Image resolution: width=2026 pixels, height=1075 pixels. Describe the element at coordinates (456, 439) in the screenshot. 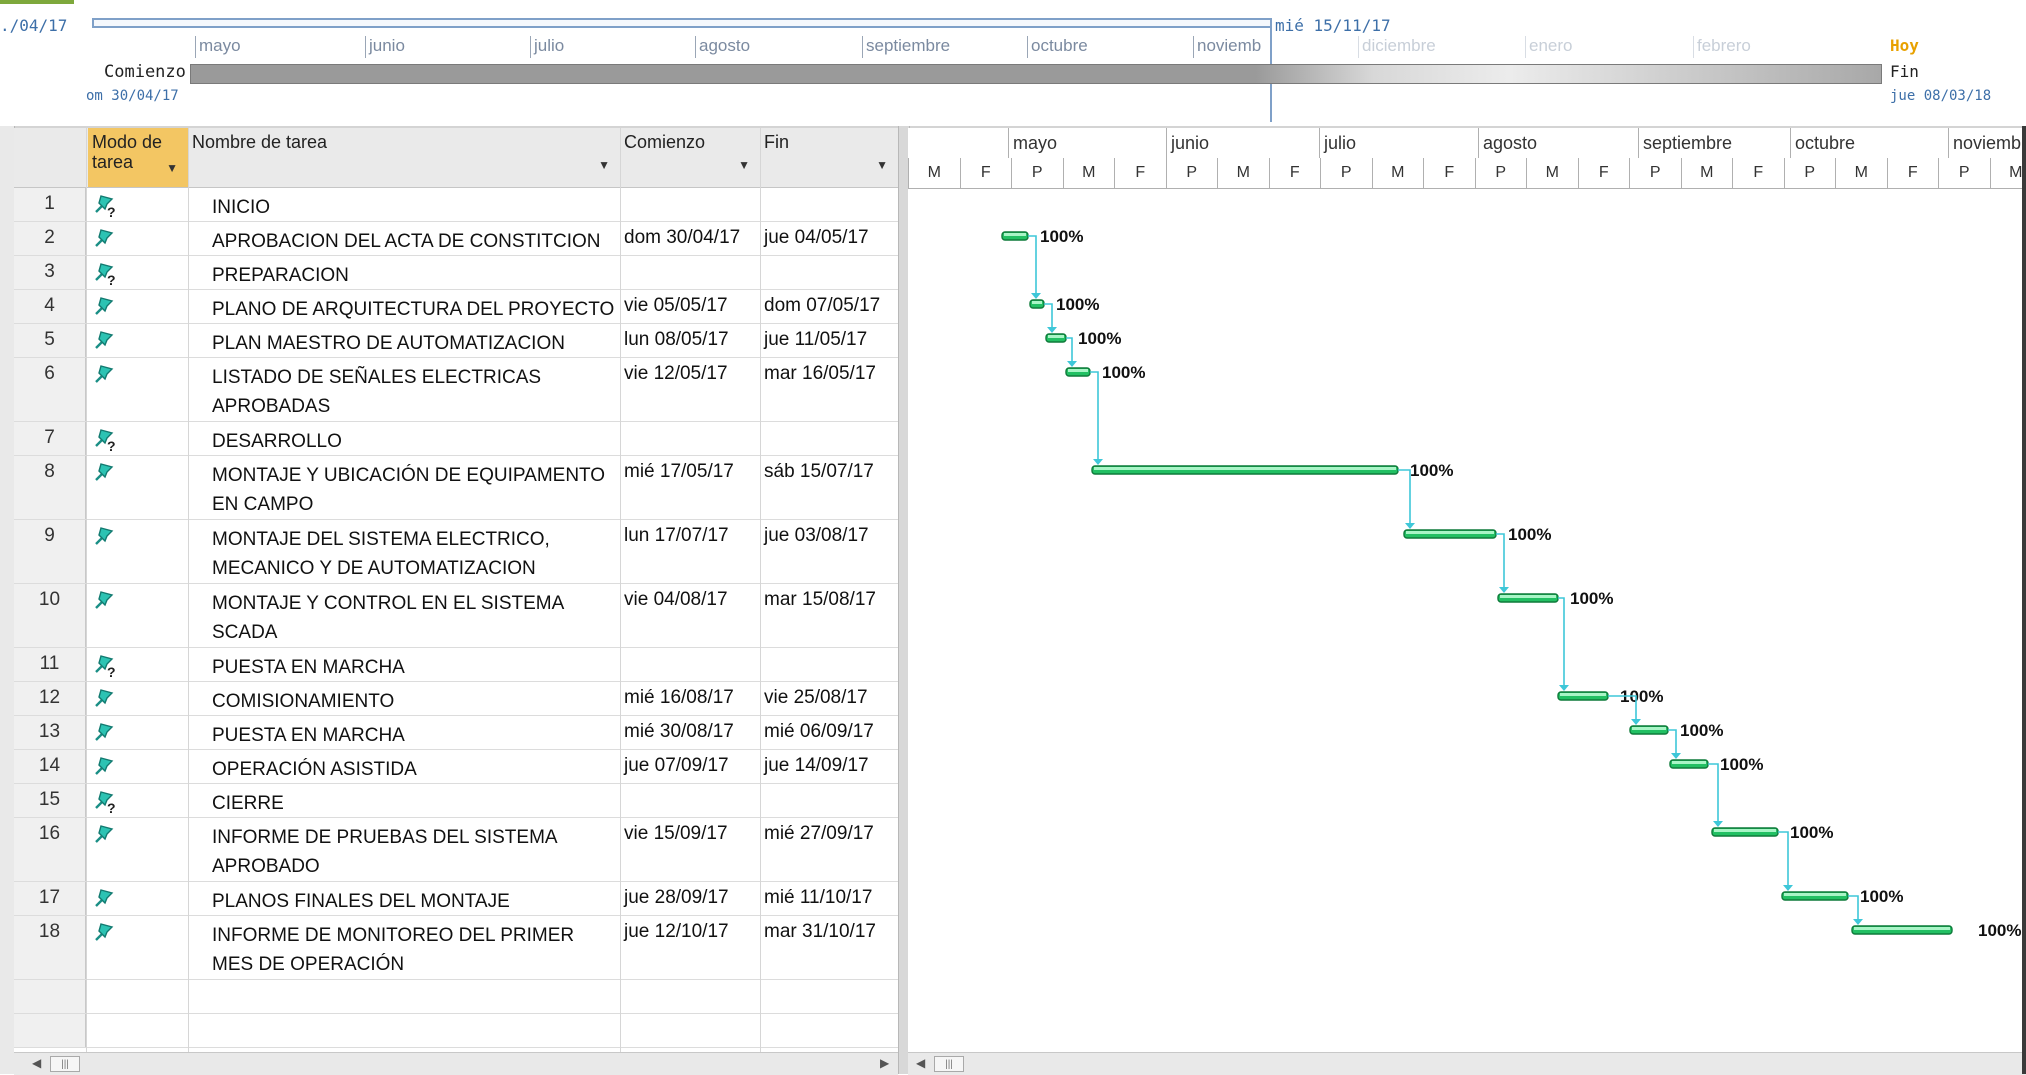

I see `table-row: 7?DESARROLLO` at that location.